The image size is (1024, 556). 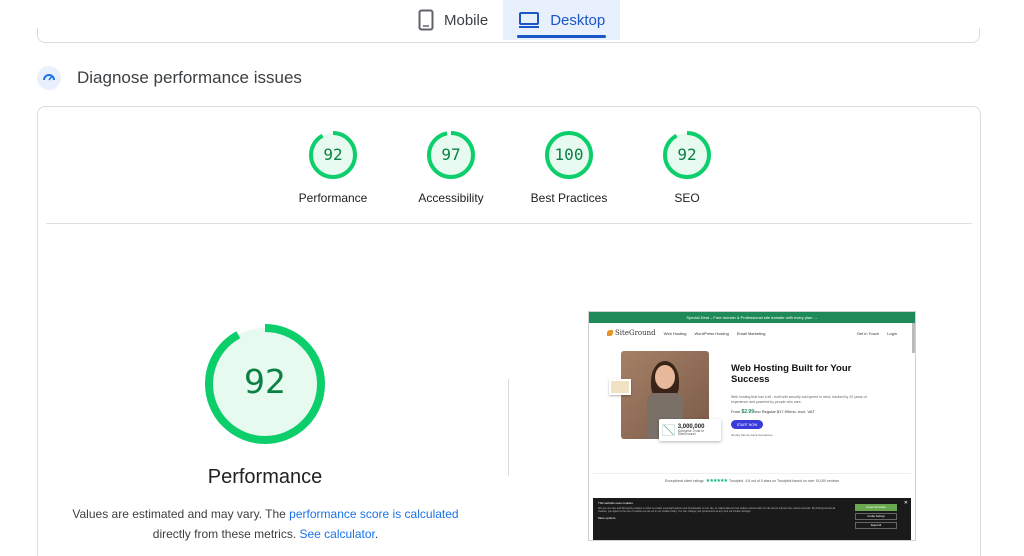 What do you see at coordinates (716, 480) in the screenshot?
I see `star-rating-icon: ★ ★★★★★` at bounding box center [716, 480].